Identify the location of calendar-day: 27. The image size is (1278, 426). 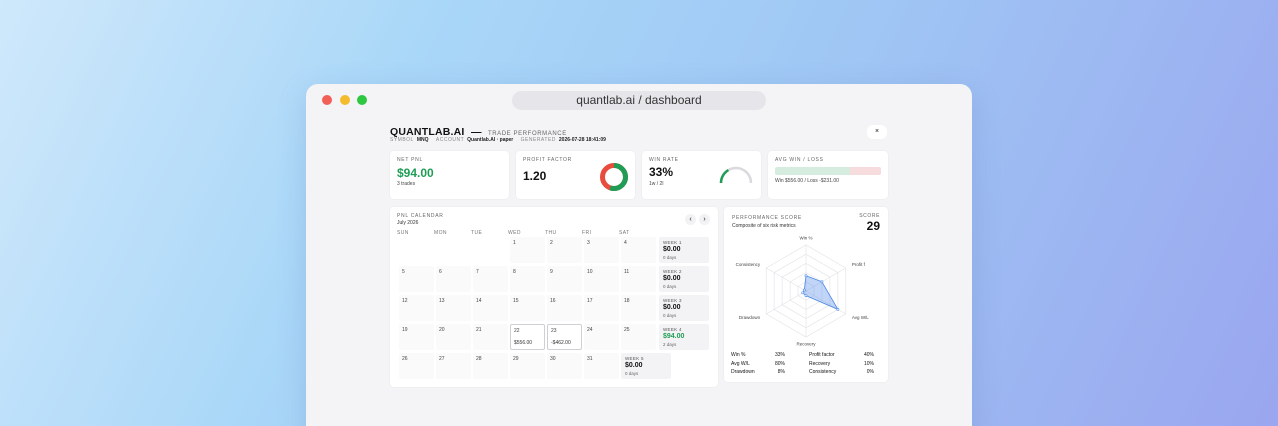
(453, 366).